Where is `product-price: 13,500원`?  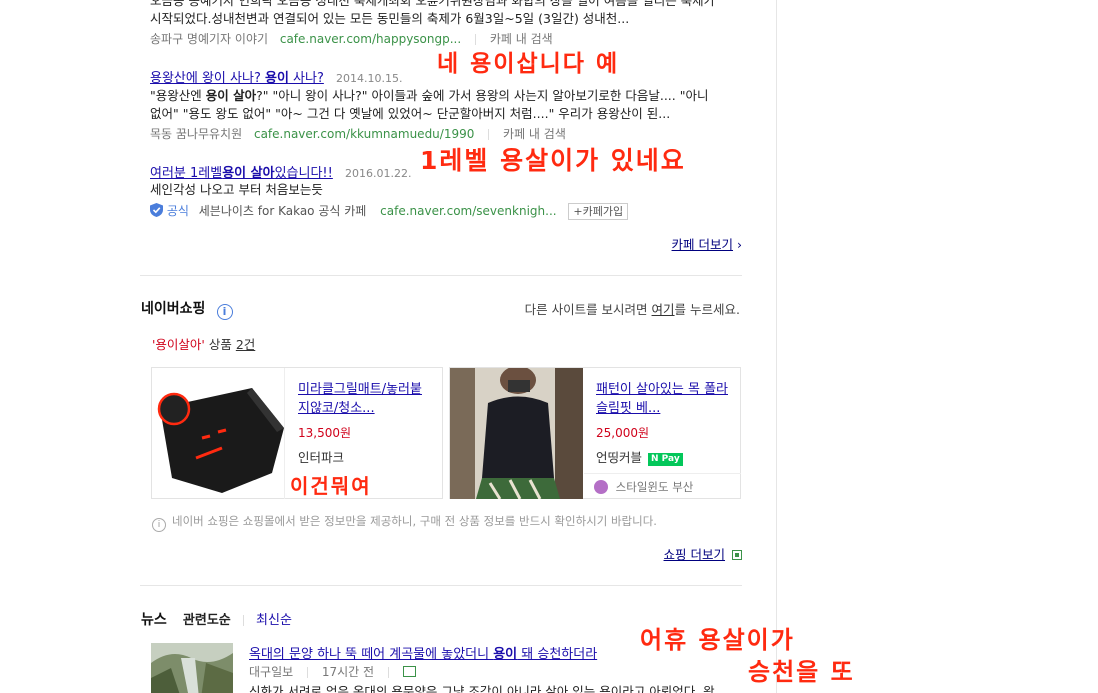
product-price: 13,500원 is located at coordinates (325, 433).